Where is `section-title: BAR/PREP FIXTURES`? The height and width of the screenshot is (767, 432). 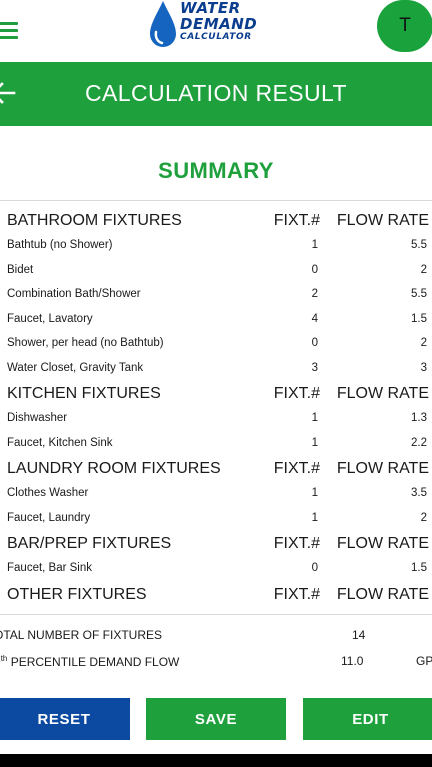 section-title: BAR/PREP FIXTURES is located at coordinates (89, 543).